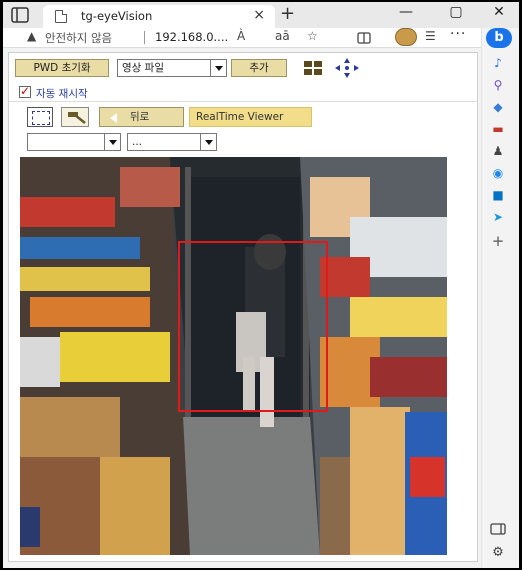  What do you see at coordinates (31, 36) in the screenshot?
I see `warning-icon: ▲` at bounding box center [31, 36].